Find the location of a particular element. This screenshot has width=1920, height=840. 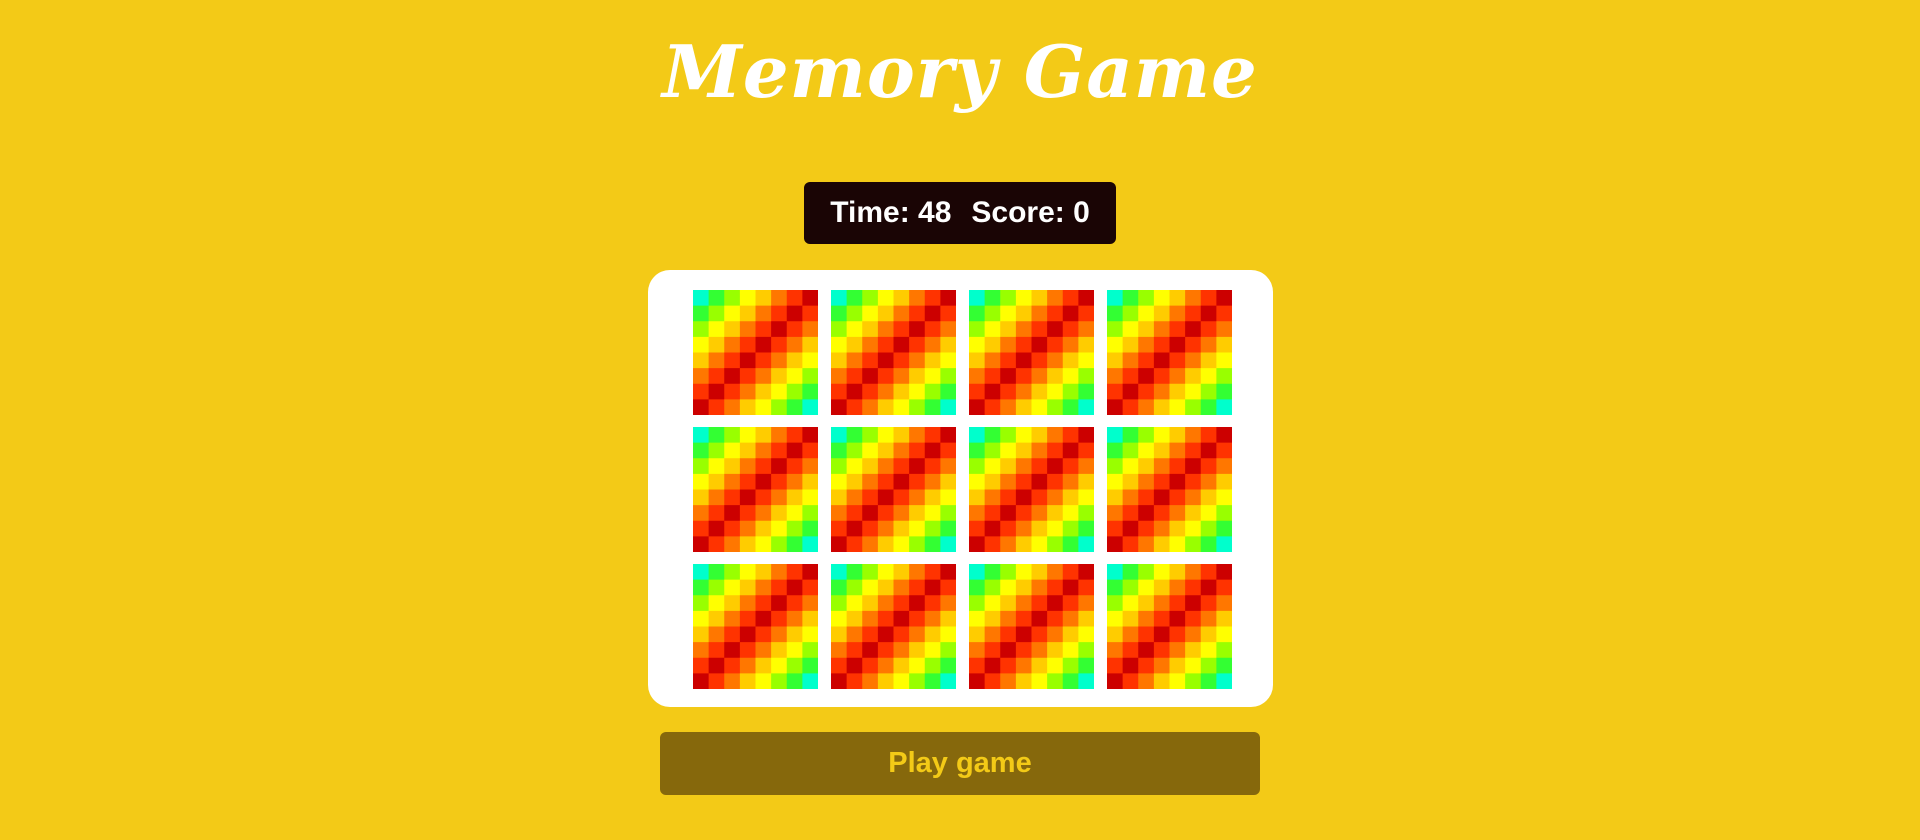

play-game-button: Play game is located at coordinates (960, 763).